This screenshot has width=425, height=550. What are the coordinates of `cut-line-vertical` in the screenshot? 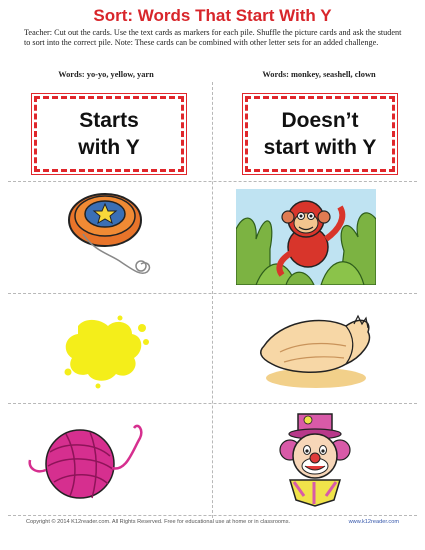 It's located at (212, 300).